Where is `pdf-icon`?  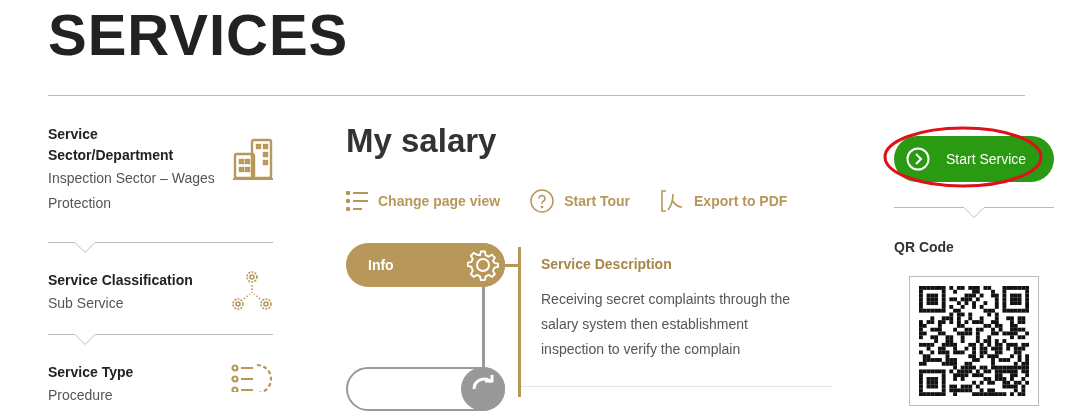 pdf-icon is located at coordinates (672, 201).